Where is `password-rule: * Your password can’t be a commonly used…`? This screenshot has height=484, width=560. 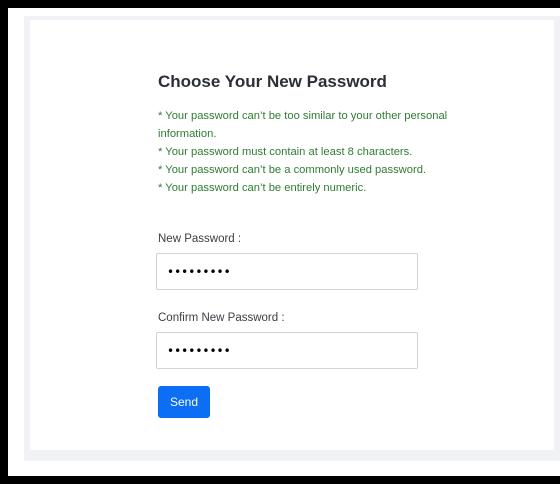
password-rule: * Your password can’t be a commonly used… is located at coordinates (292, 170).